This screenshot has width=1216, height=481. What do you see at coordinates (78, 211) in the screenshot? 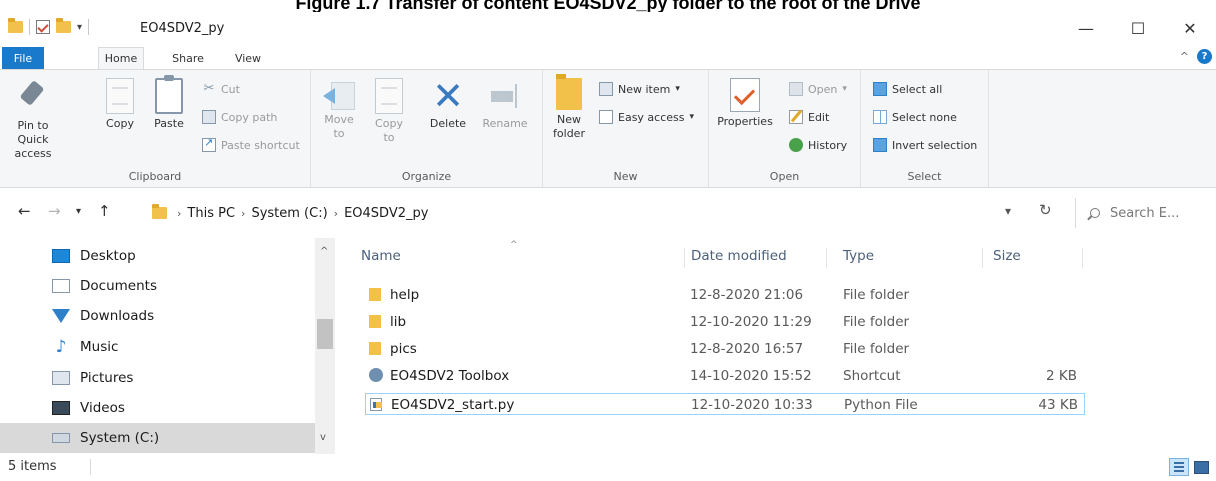
I see `recent-locations-chevron-icon: ▾` at bounding box center [78, 211].